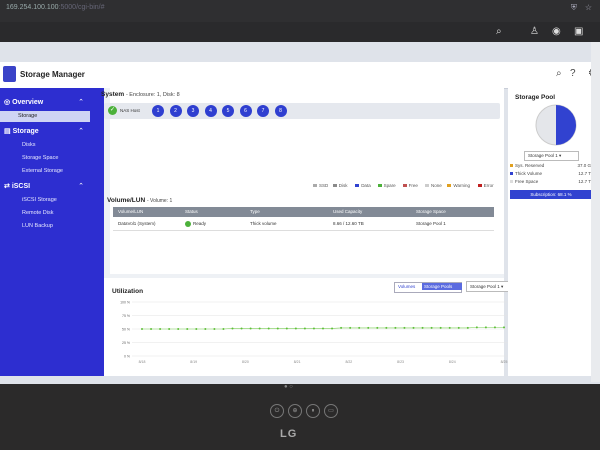 Image resolution: width=600 pixels, height=450 pixels. I want to click on column-header: Used Capacity, so click(347, 211).